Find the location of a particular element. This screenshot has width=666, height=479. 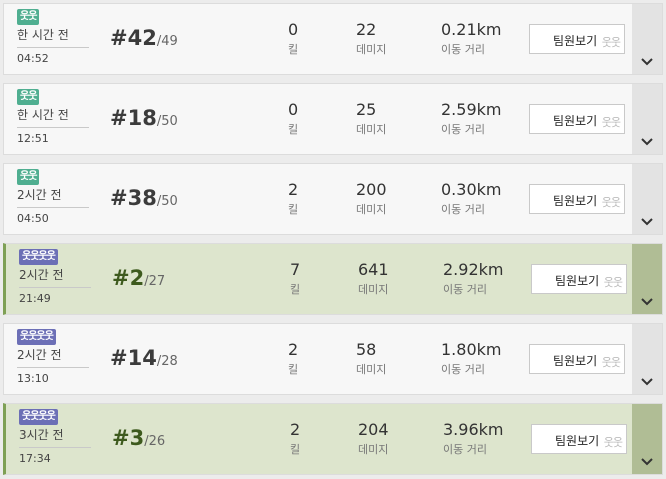

solo-runner-icon: 웃웃 is located at coordinates (28, 177).